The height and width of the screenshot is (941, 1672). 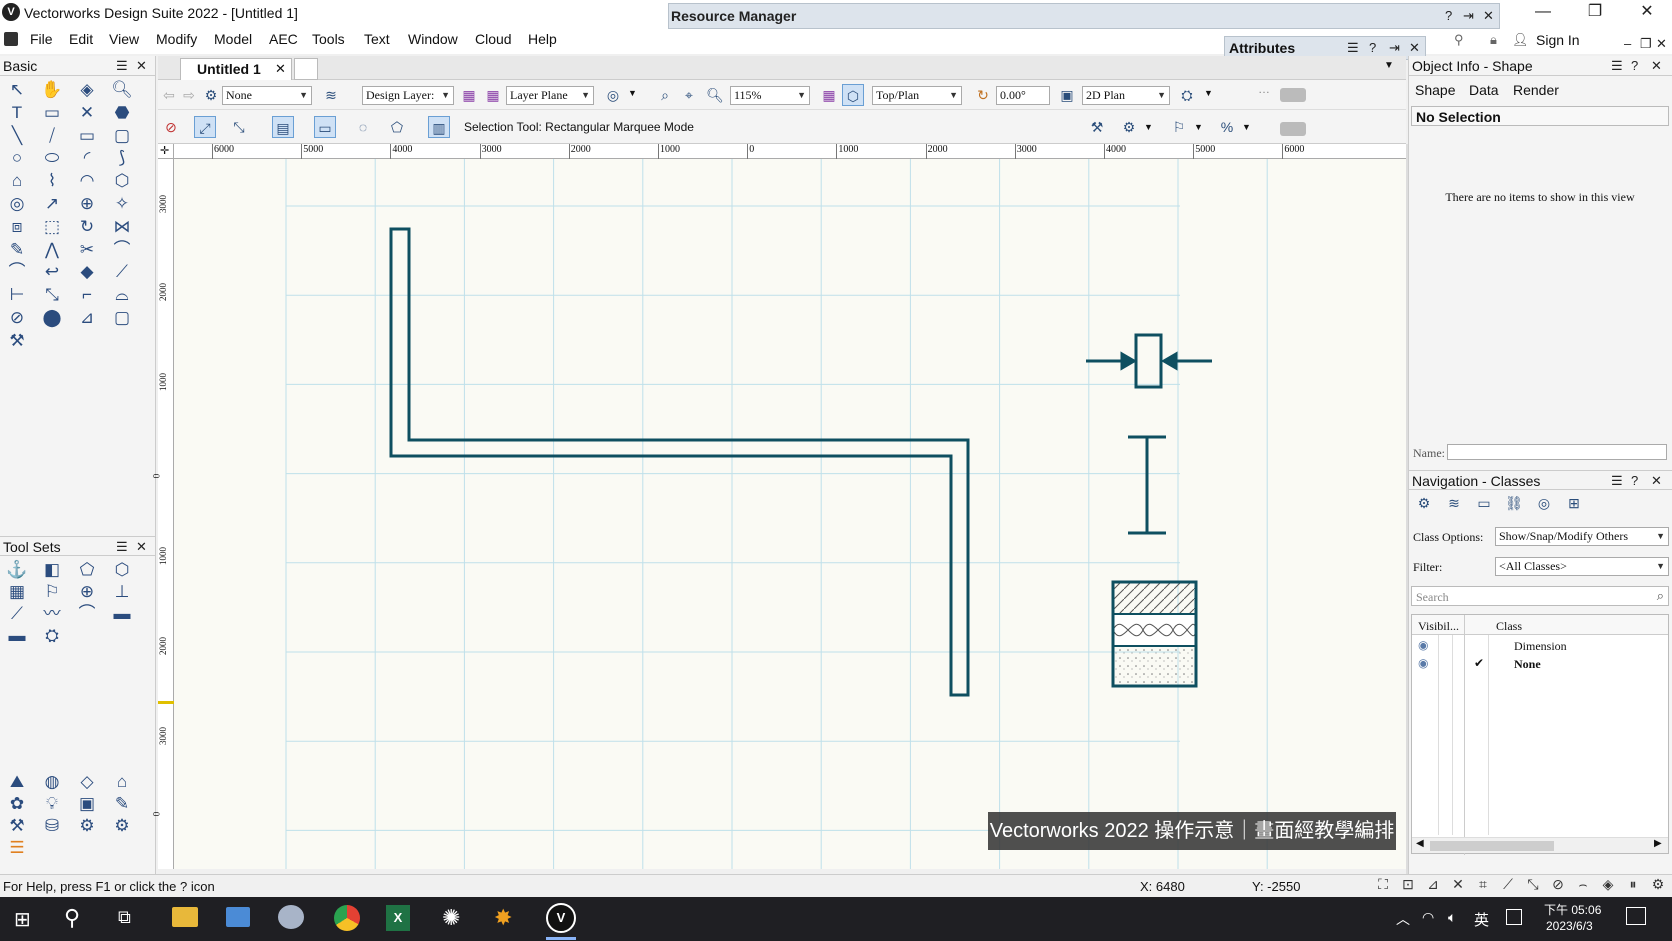 What do you see at coordinates (1458, 886) in the screenshot?
I see `snap-to-distance-icon: ✕` at bounding box center [1458, 886].